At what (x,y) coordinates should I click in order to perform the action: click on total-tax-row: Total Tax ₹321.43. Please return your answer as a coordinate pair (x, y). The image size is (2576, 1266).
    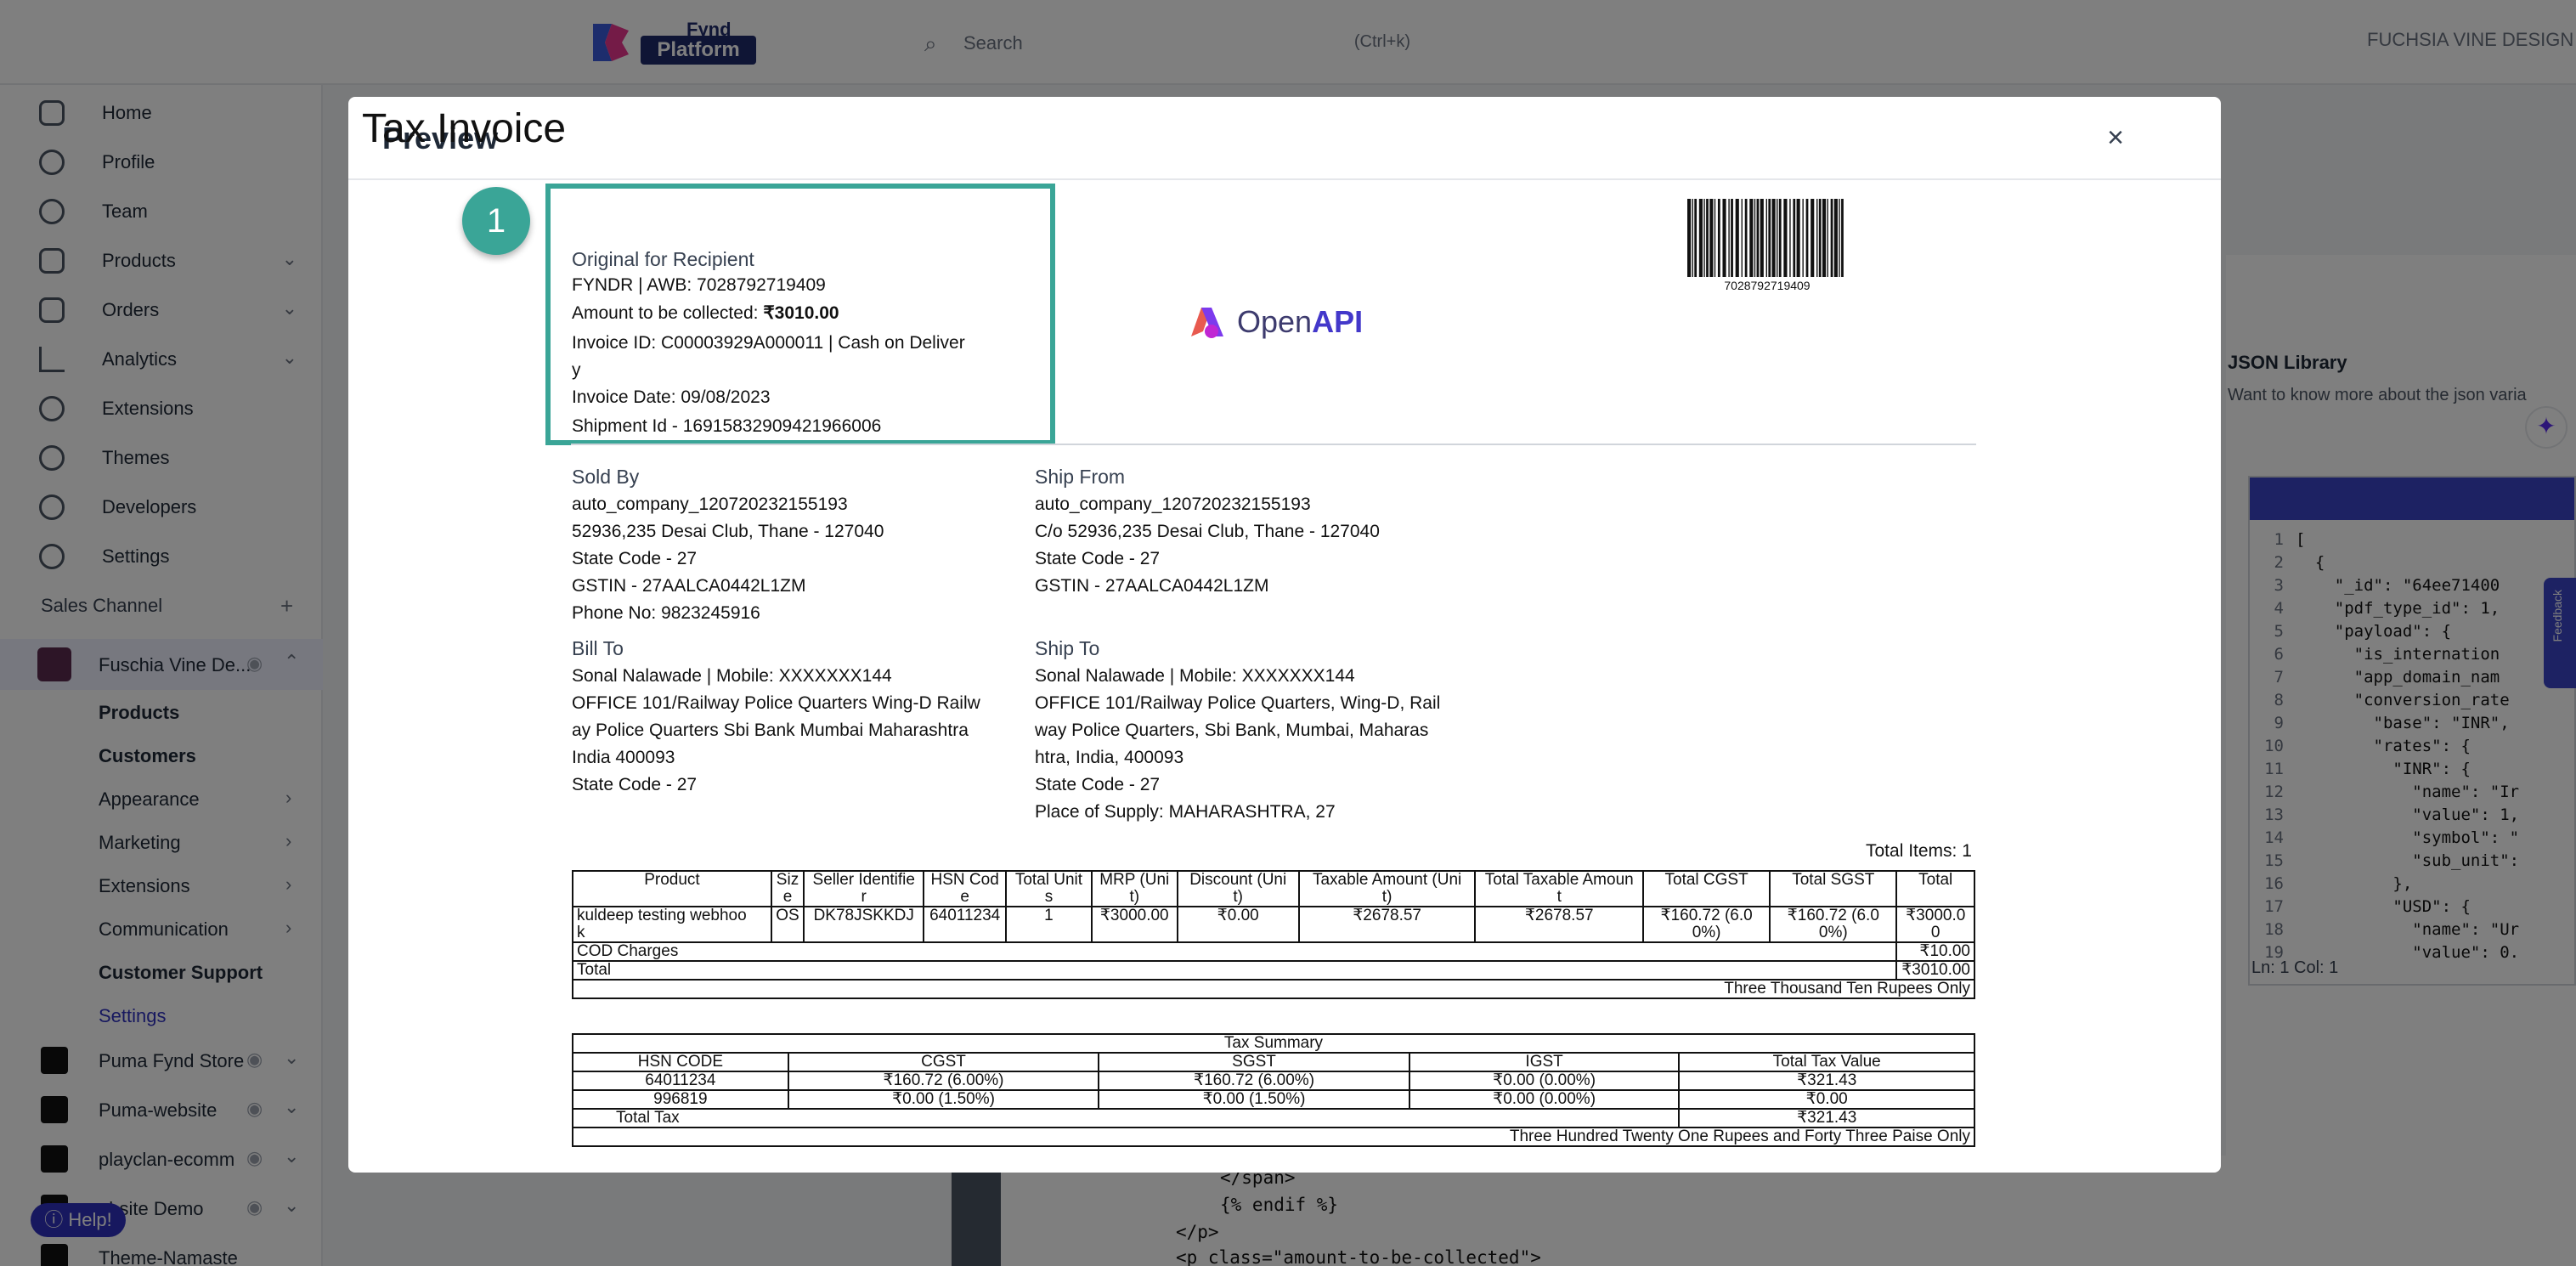
    Looking at the image, I should click on (1273, 1118).